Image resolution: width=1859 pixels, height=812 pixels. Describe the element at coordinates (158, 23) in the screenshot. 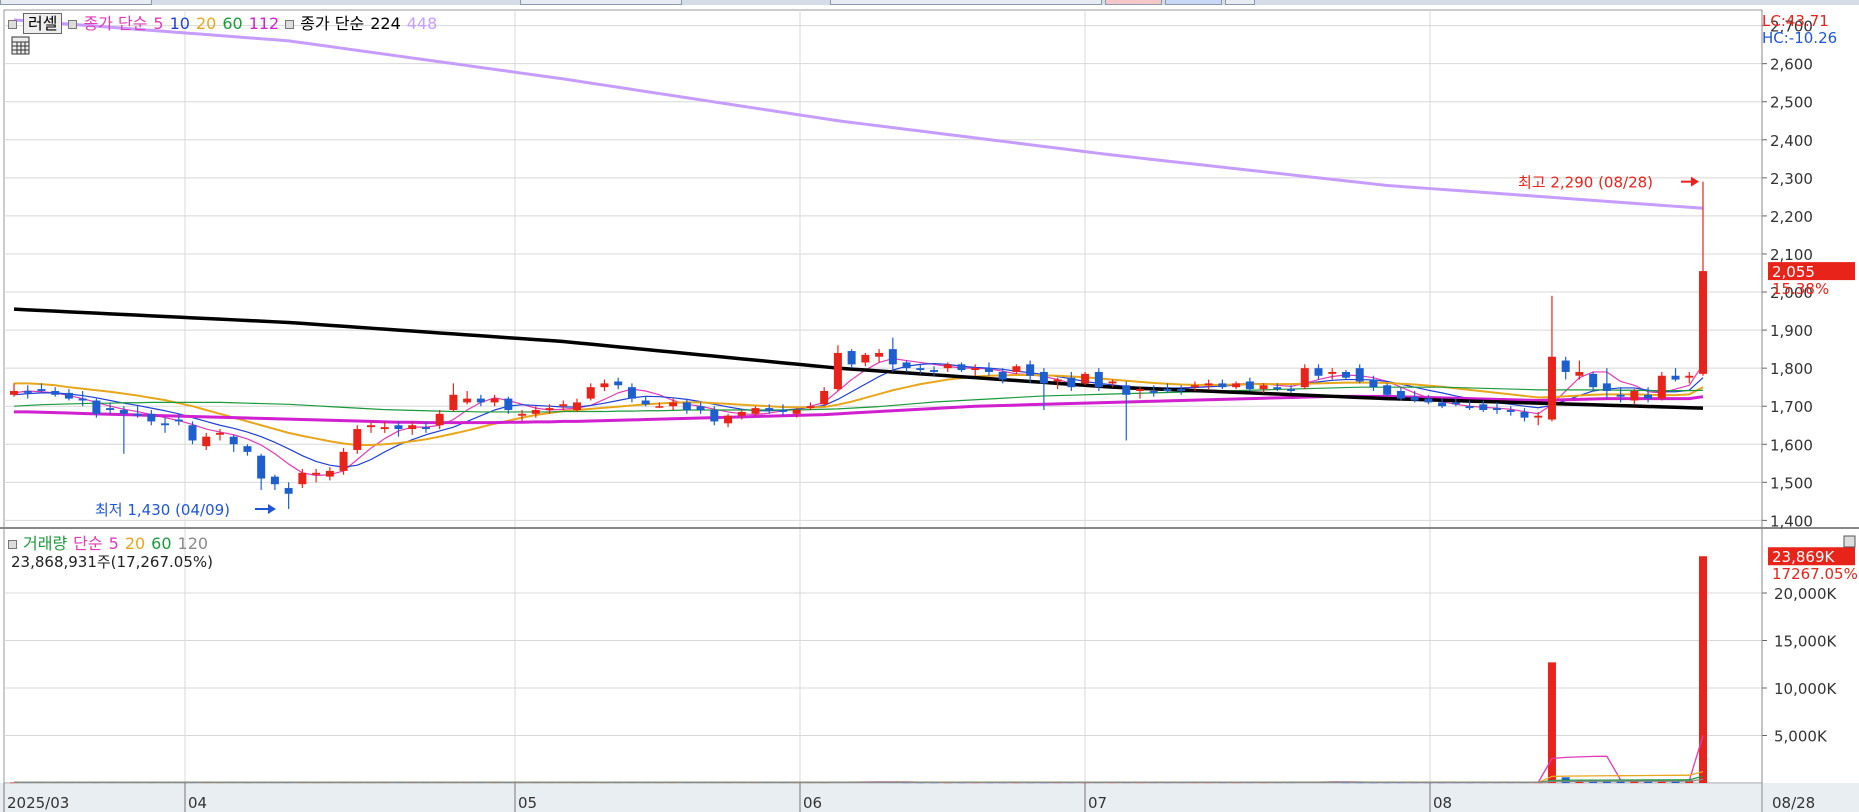

I see `ma-period-5: 5` at that location.